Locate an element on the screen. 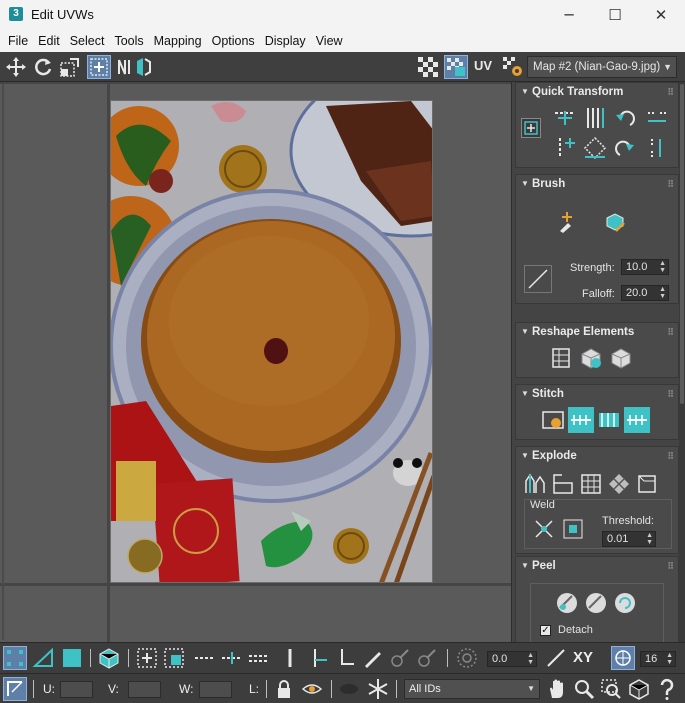 Image resolution: width=685 pixels, height=703 pixels. shrink-selection-icon is located at coordinates (174, 658).